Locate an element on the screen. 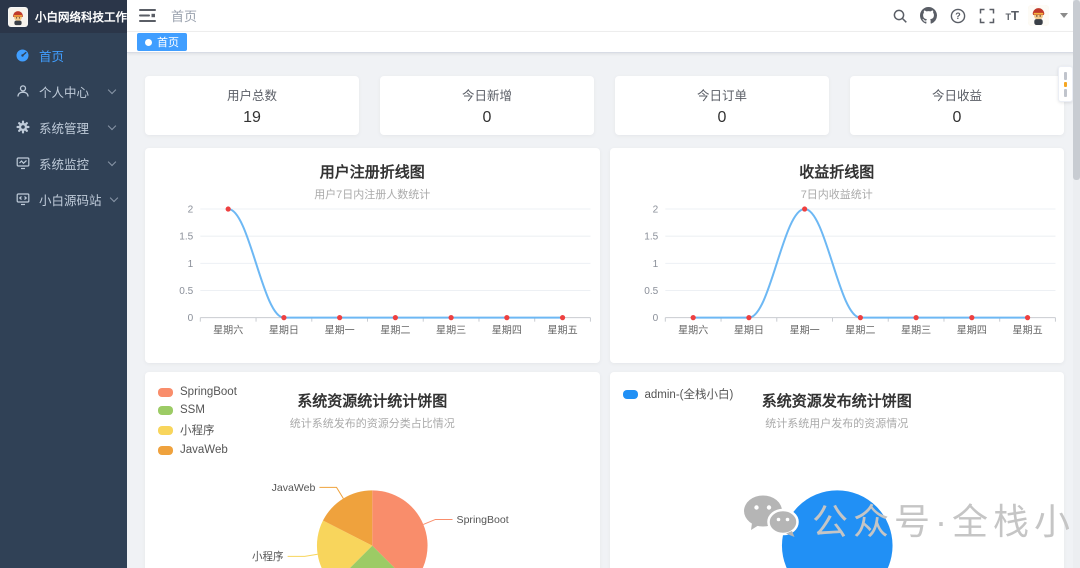 The image size is (1080, 568). sidebar-item-home: 首页 is located at coordinates (63, 55).